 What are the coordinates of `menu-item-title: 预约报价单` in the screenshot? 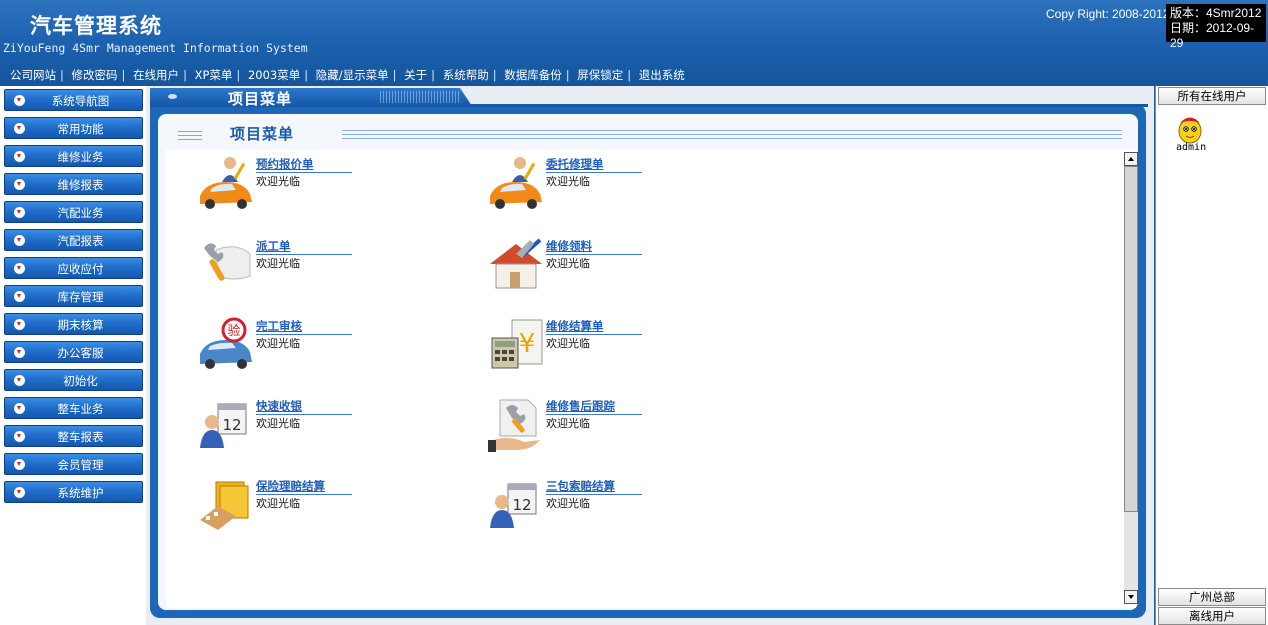 It's located at (285, 164).